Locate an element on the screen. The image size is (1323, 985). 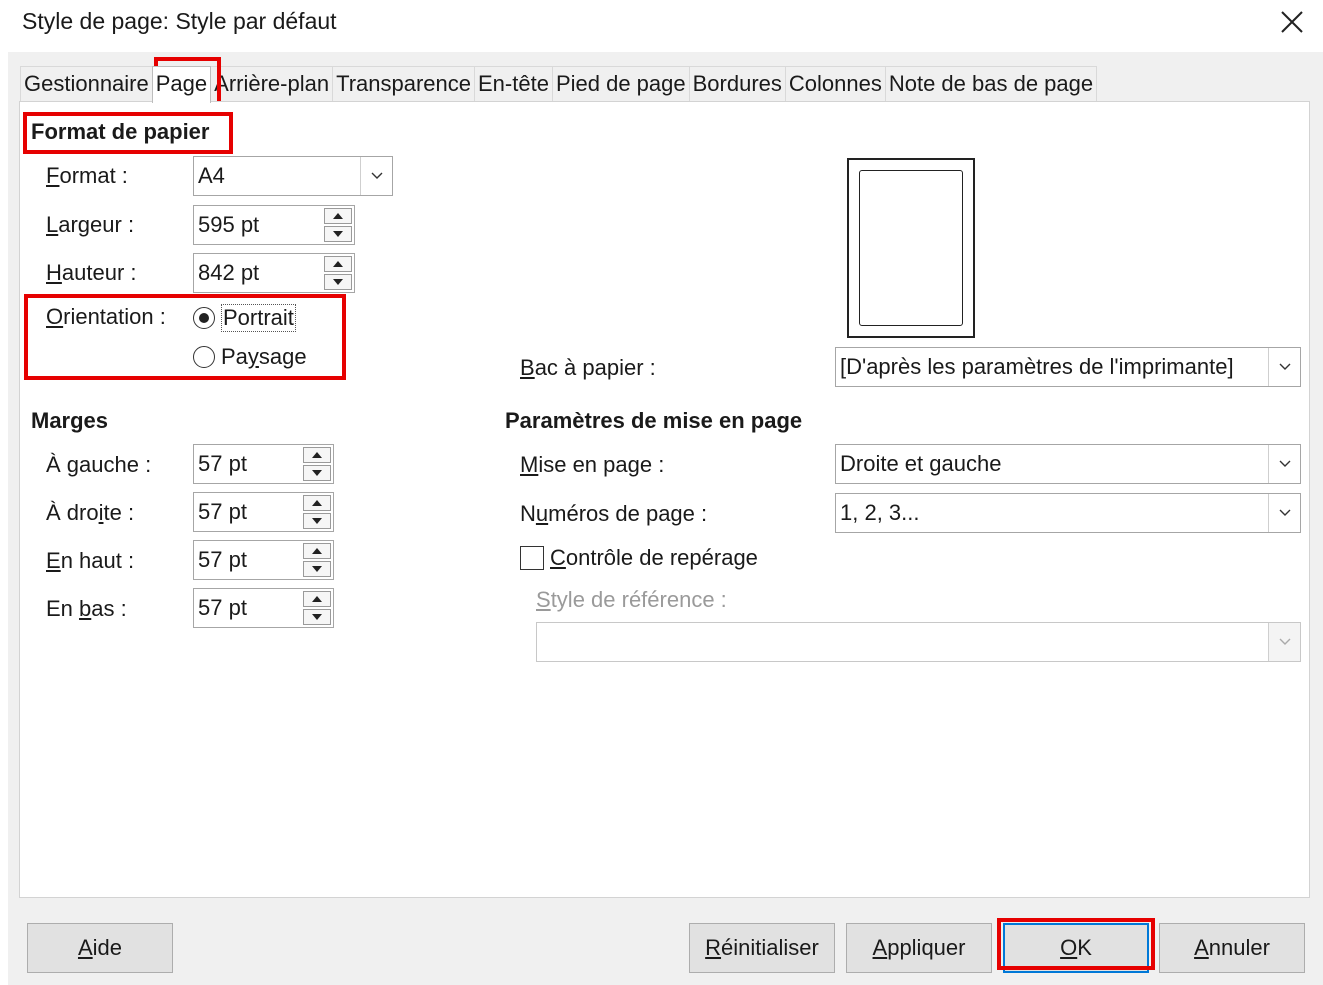
margin-bottom-decrement-button is located at coordinates (317, 617).